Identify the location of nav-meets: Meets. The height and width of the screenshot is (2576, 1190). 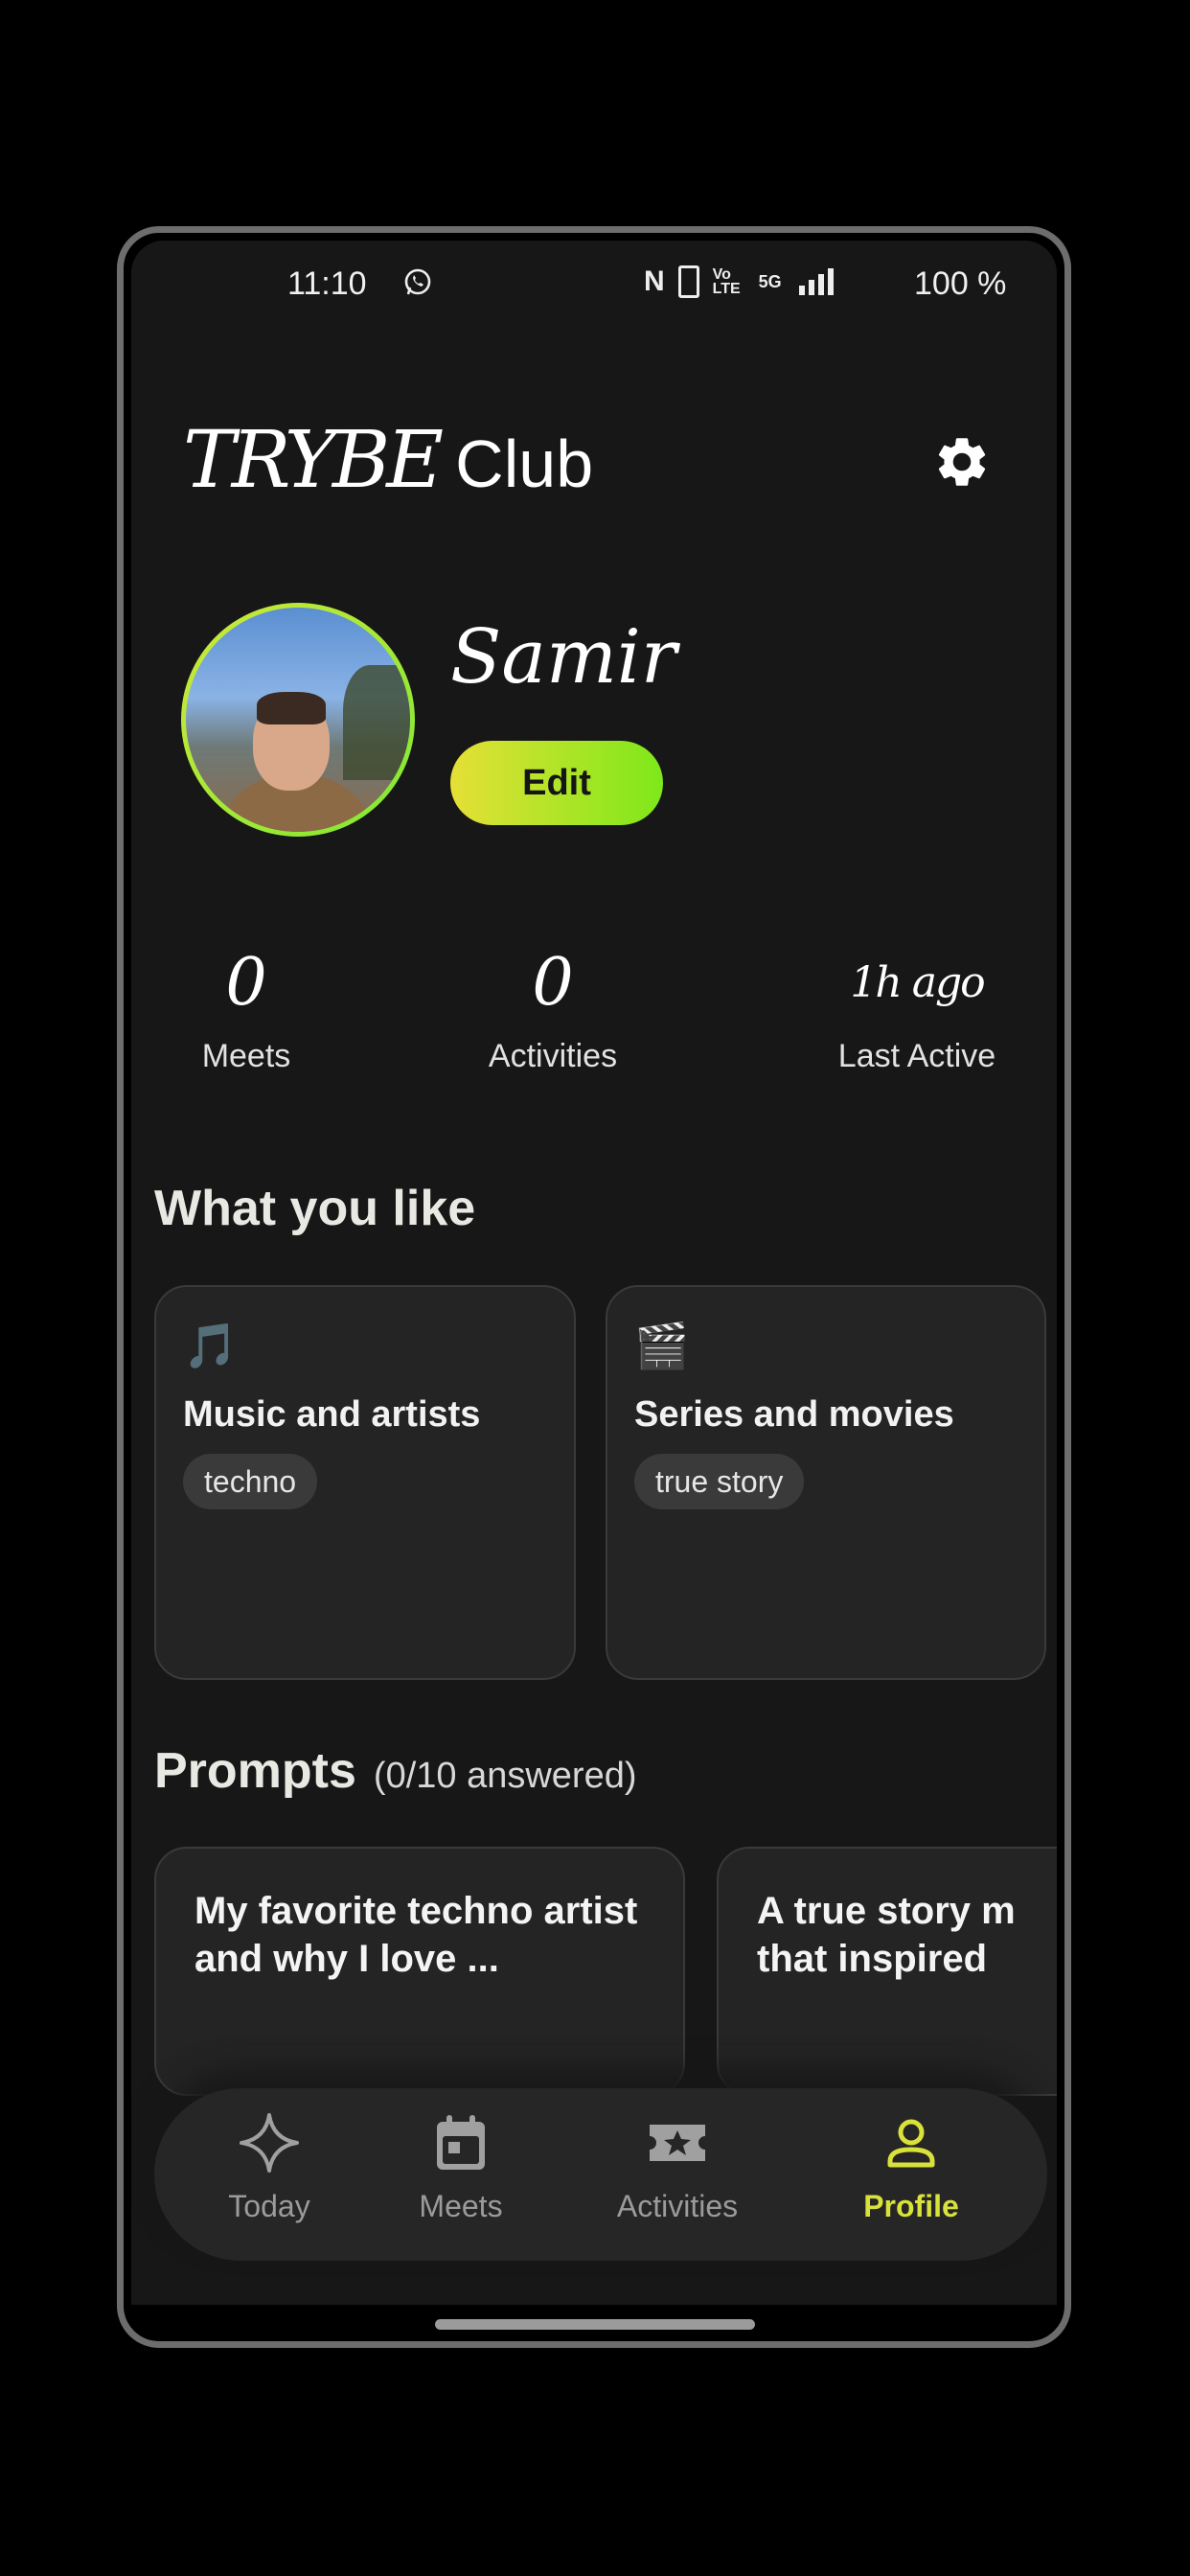
(461, 2166).